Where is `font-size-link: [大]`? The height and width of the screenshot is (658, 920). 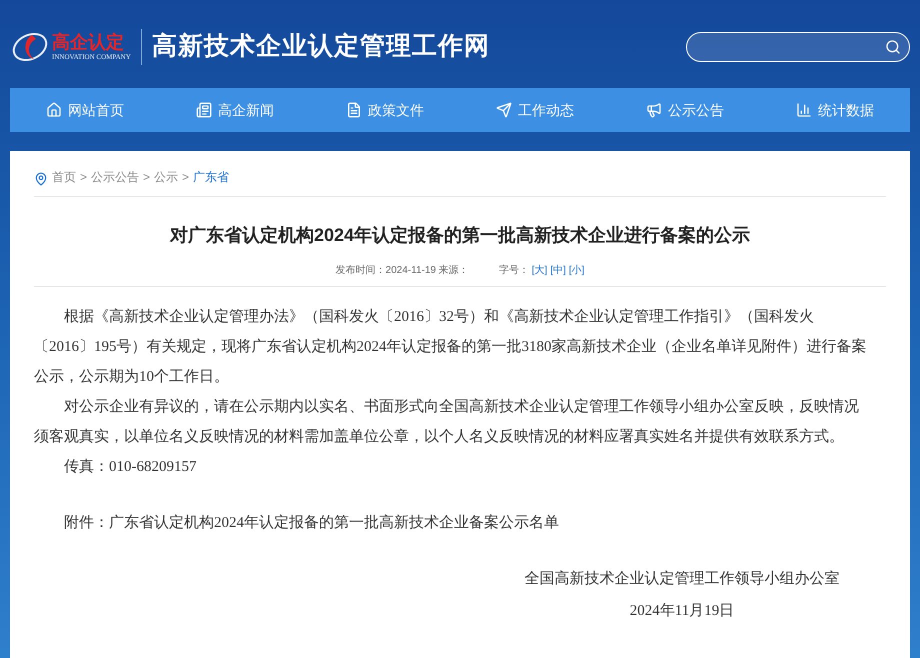 font-size-link: [大] is located at coordinates (540, 270).